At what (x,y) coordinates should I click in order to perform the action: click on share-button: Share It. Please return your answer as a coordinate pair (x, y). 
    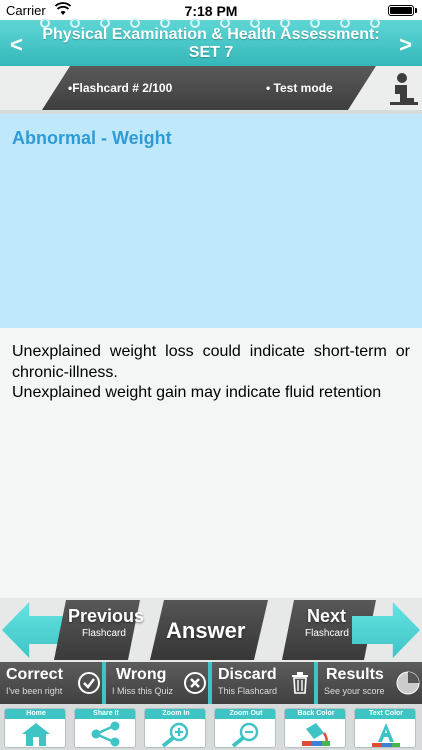
    Looking at the image, I should click on (105, 728).